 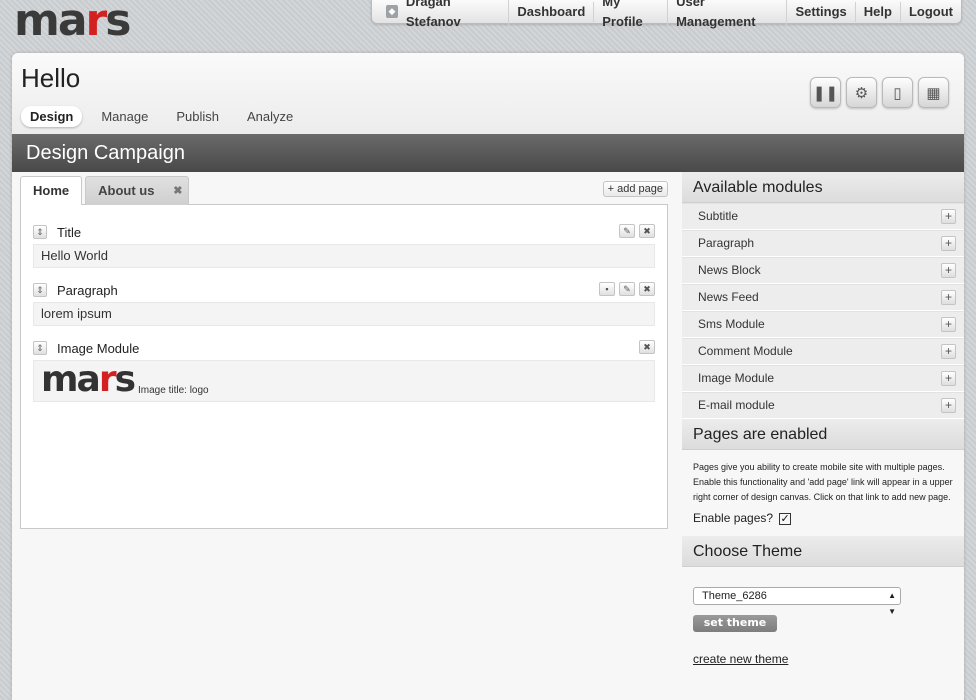 I want to click on tab-manage: Manage, so click(x=124, y=116).